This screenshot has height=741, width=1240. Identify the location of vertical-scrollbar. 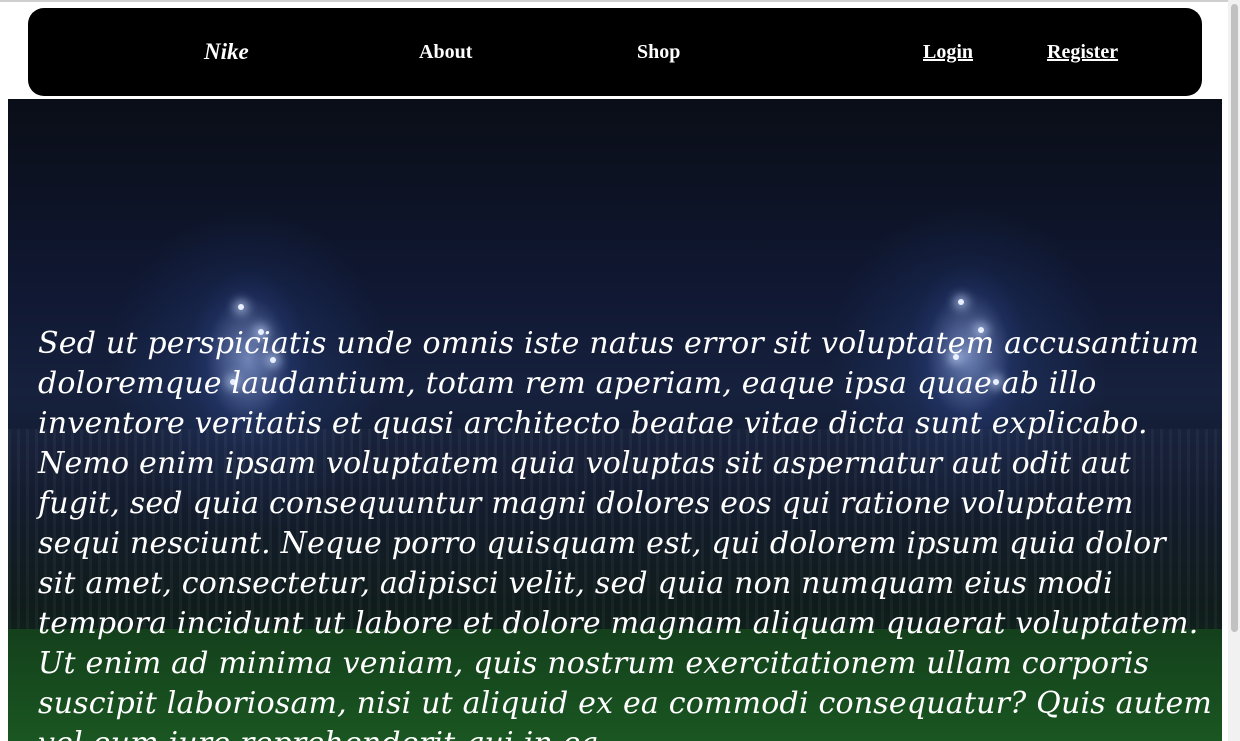
(1234, 370).